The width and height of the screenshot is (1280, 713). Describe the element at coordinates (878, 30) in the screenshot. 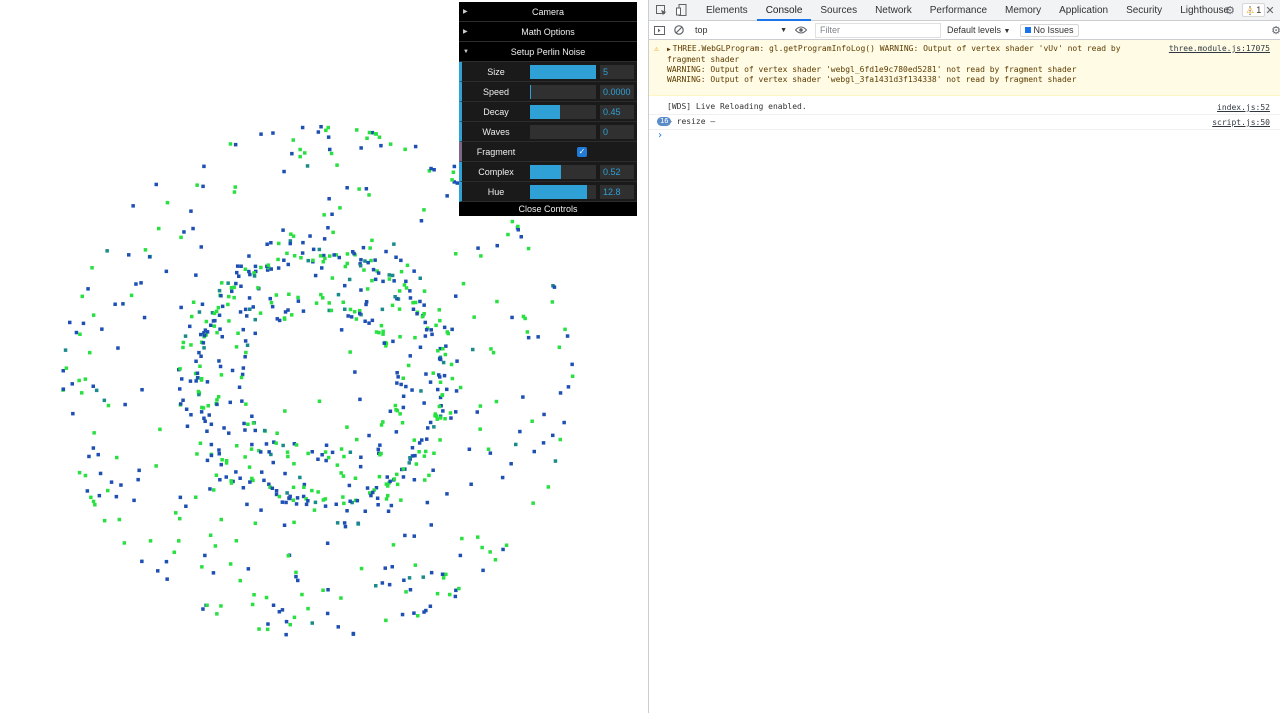

I see `filter-input: Filter` at that location.